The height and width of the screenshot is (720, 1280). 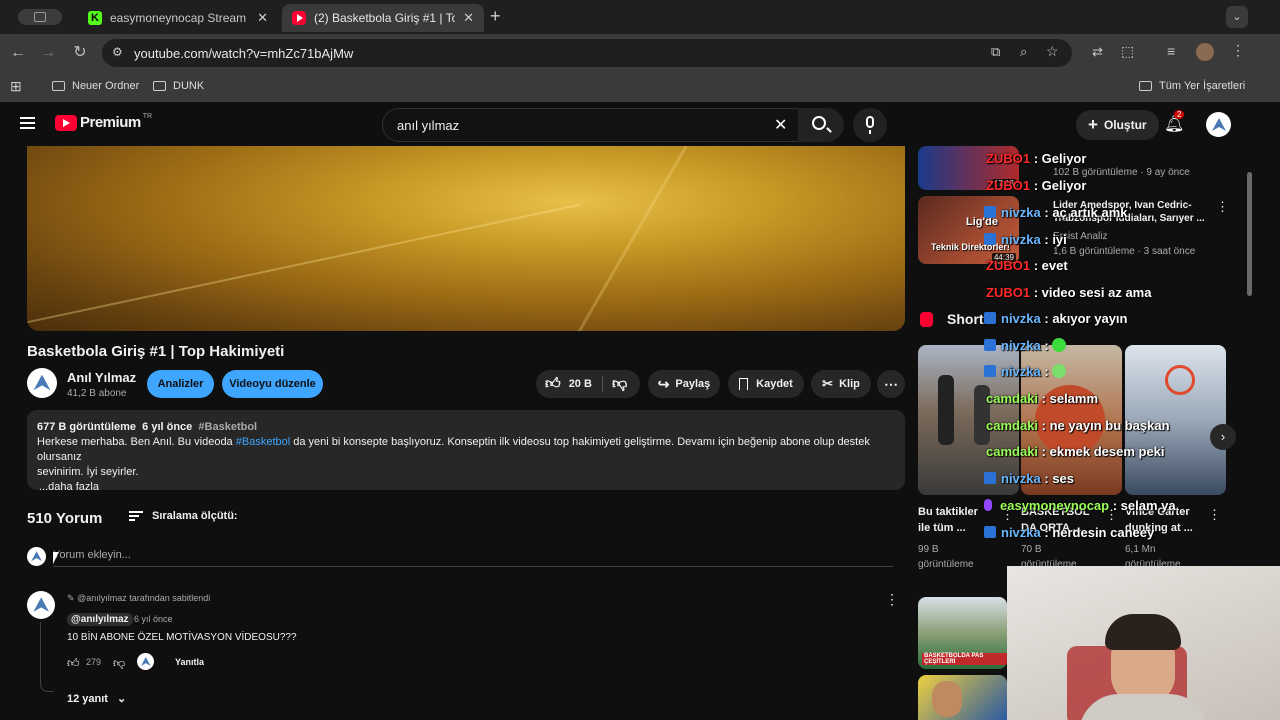 I want to click on sort-button: Sıralama ölçütü:, so click(x=183, y=516).